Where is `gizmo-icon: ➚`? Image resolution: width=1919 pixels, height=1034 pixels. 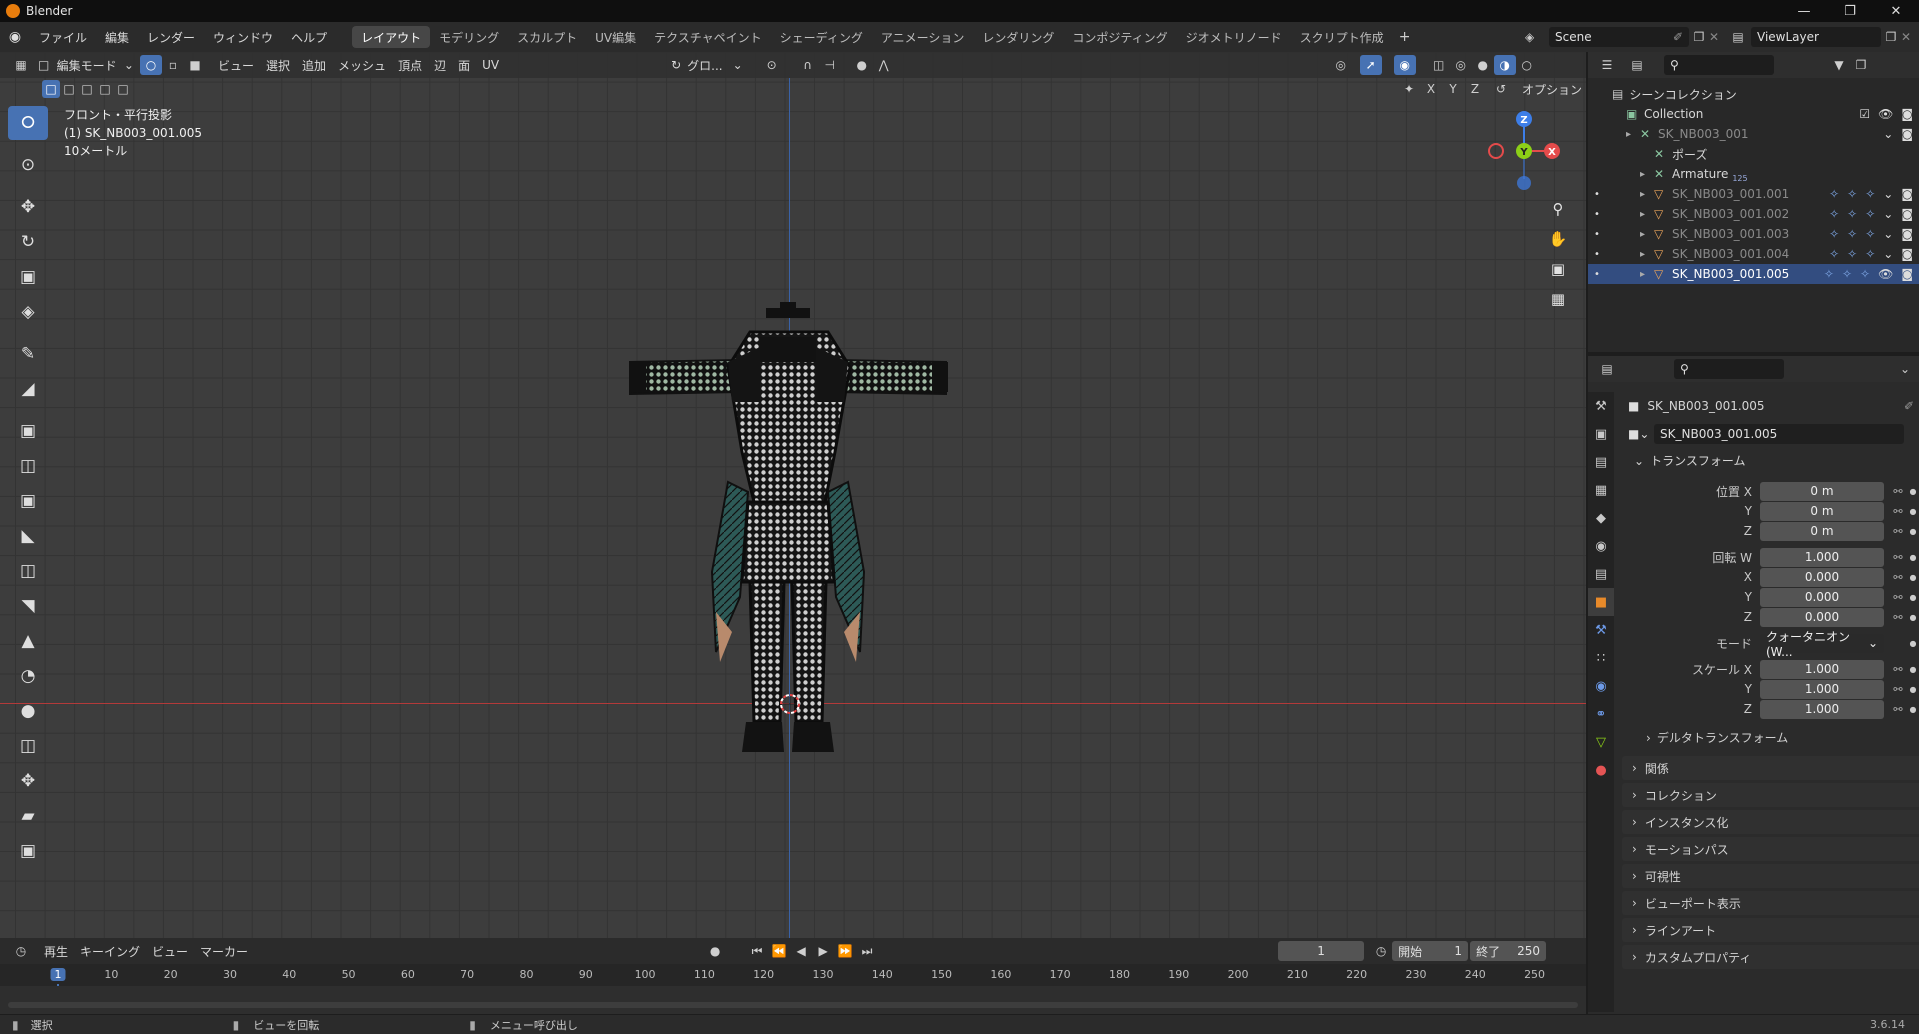 gizmo-icon: ➚ is located at coordinates (1370, 65).